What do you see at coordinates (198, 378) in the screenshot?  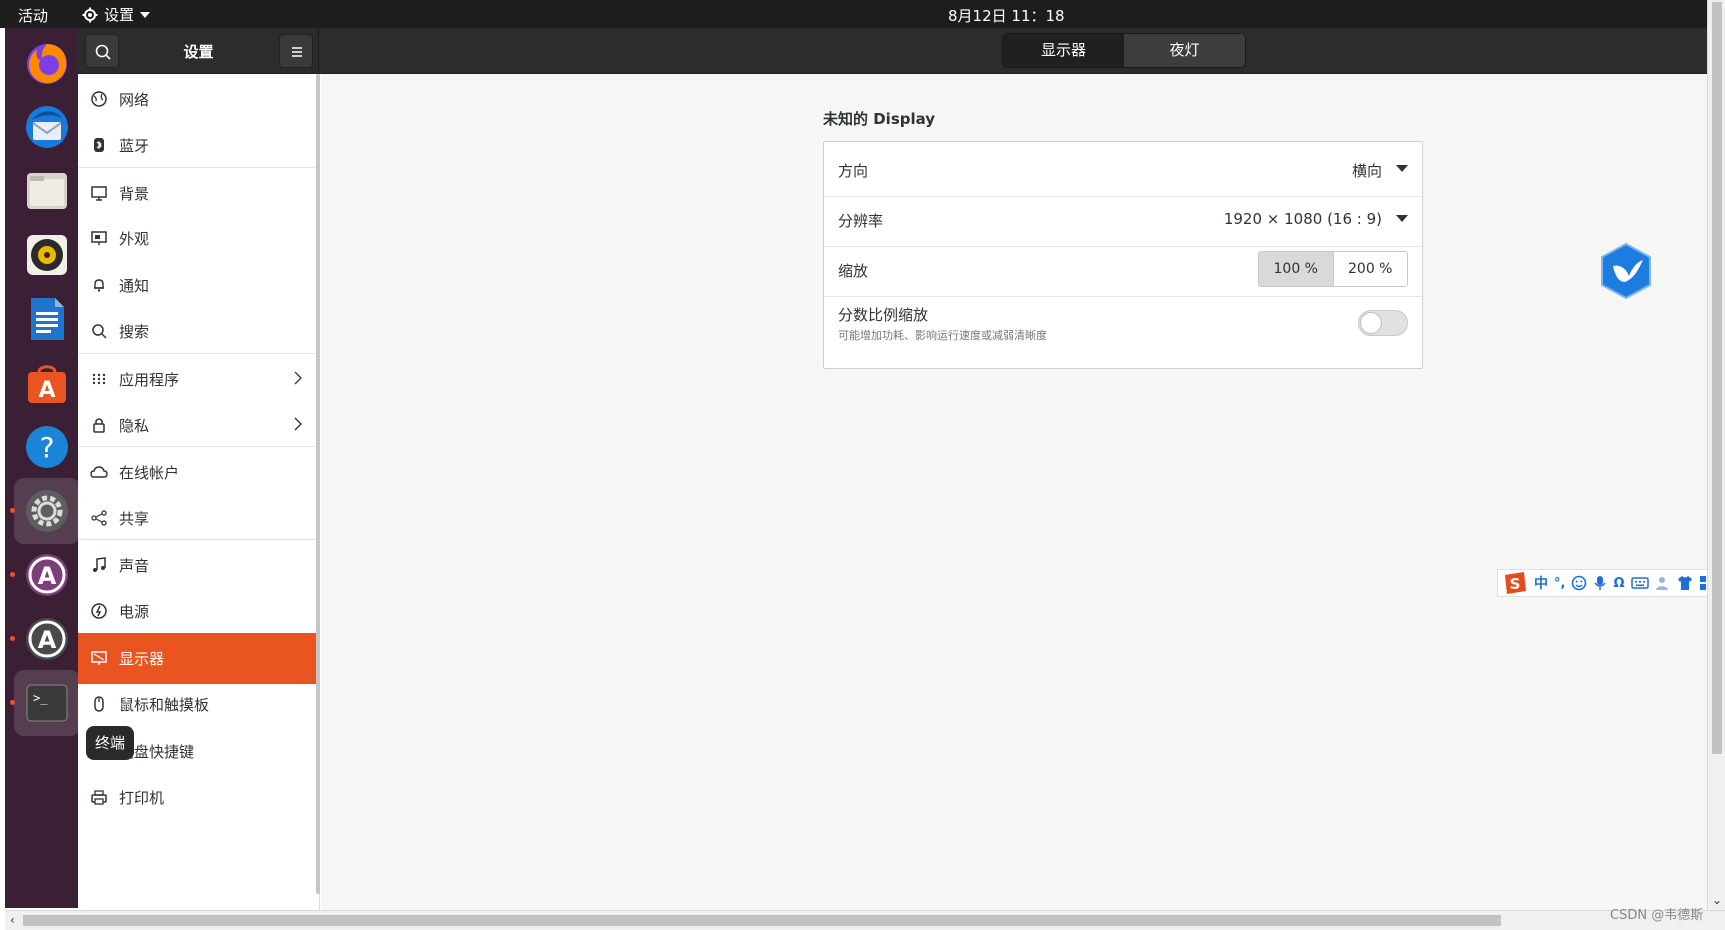 I see `sidebar-item-apps-grid: 应用程序` at bounding box center [198, 378].